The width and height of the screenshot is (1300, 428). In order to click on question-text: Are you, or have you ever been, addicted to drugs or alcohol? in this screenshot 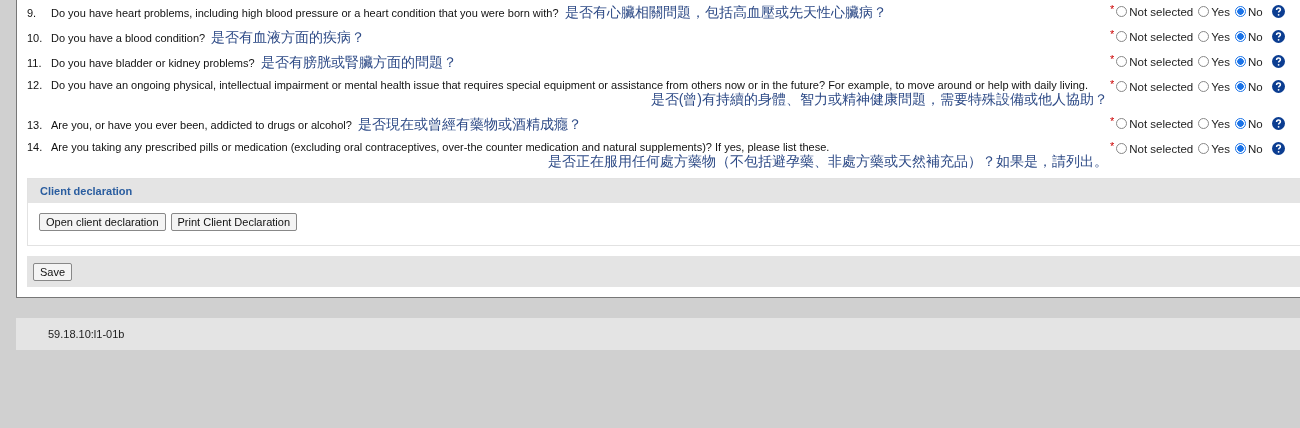, I will do `click(201, 125)`.